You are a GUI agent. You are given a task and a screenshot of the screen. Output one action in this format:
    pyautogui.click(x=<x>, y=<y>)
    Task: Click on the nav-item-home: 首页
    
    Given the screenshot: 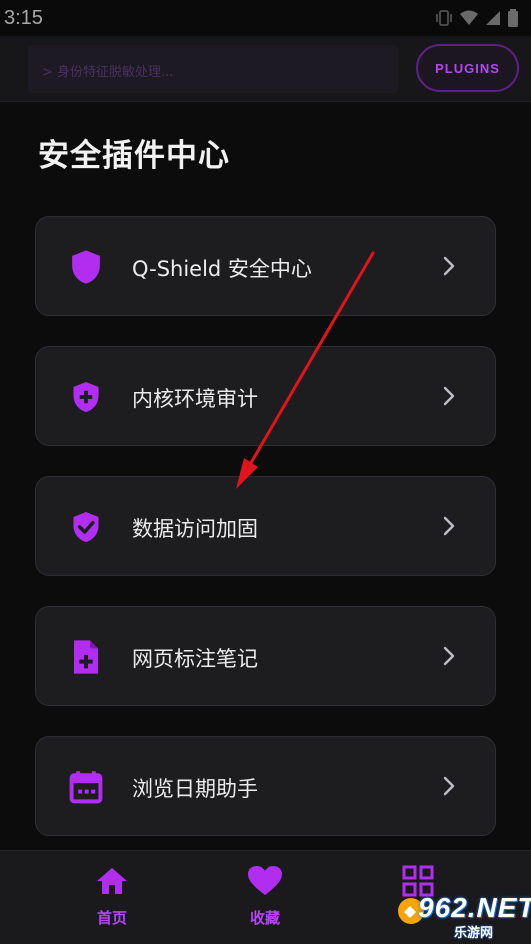 What is the action you would take?
    pyautogui.click(x=112, y=900)
    